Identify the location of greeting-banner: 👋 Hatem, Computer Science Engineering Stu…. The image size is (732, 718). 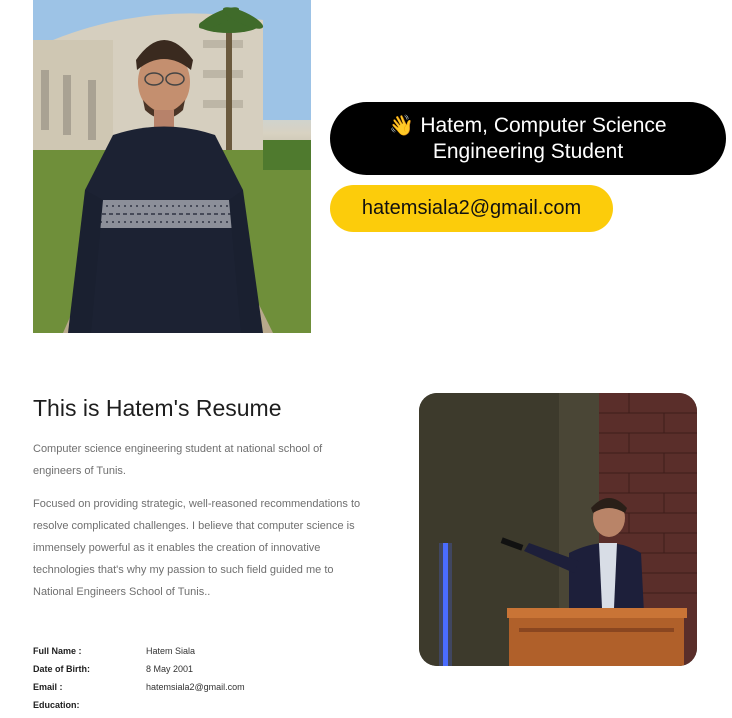
(528, 138).